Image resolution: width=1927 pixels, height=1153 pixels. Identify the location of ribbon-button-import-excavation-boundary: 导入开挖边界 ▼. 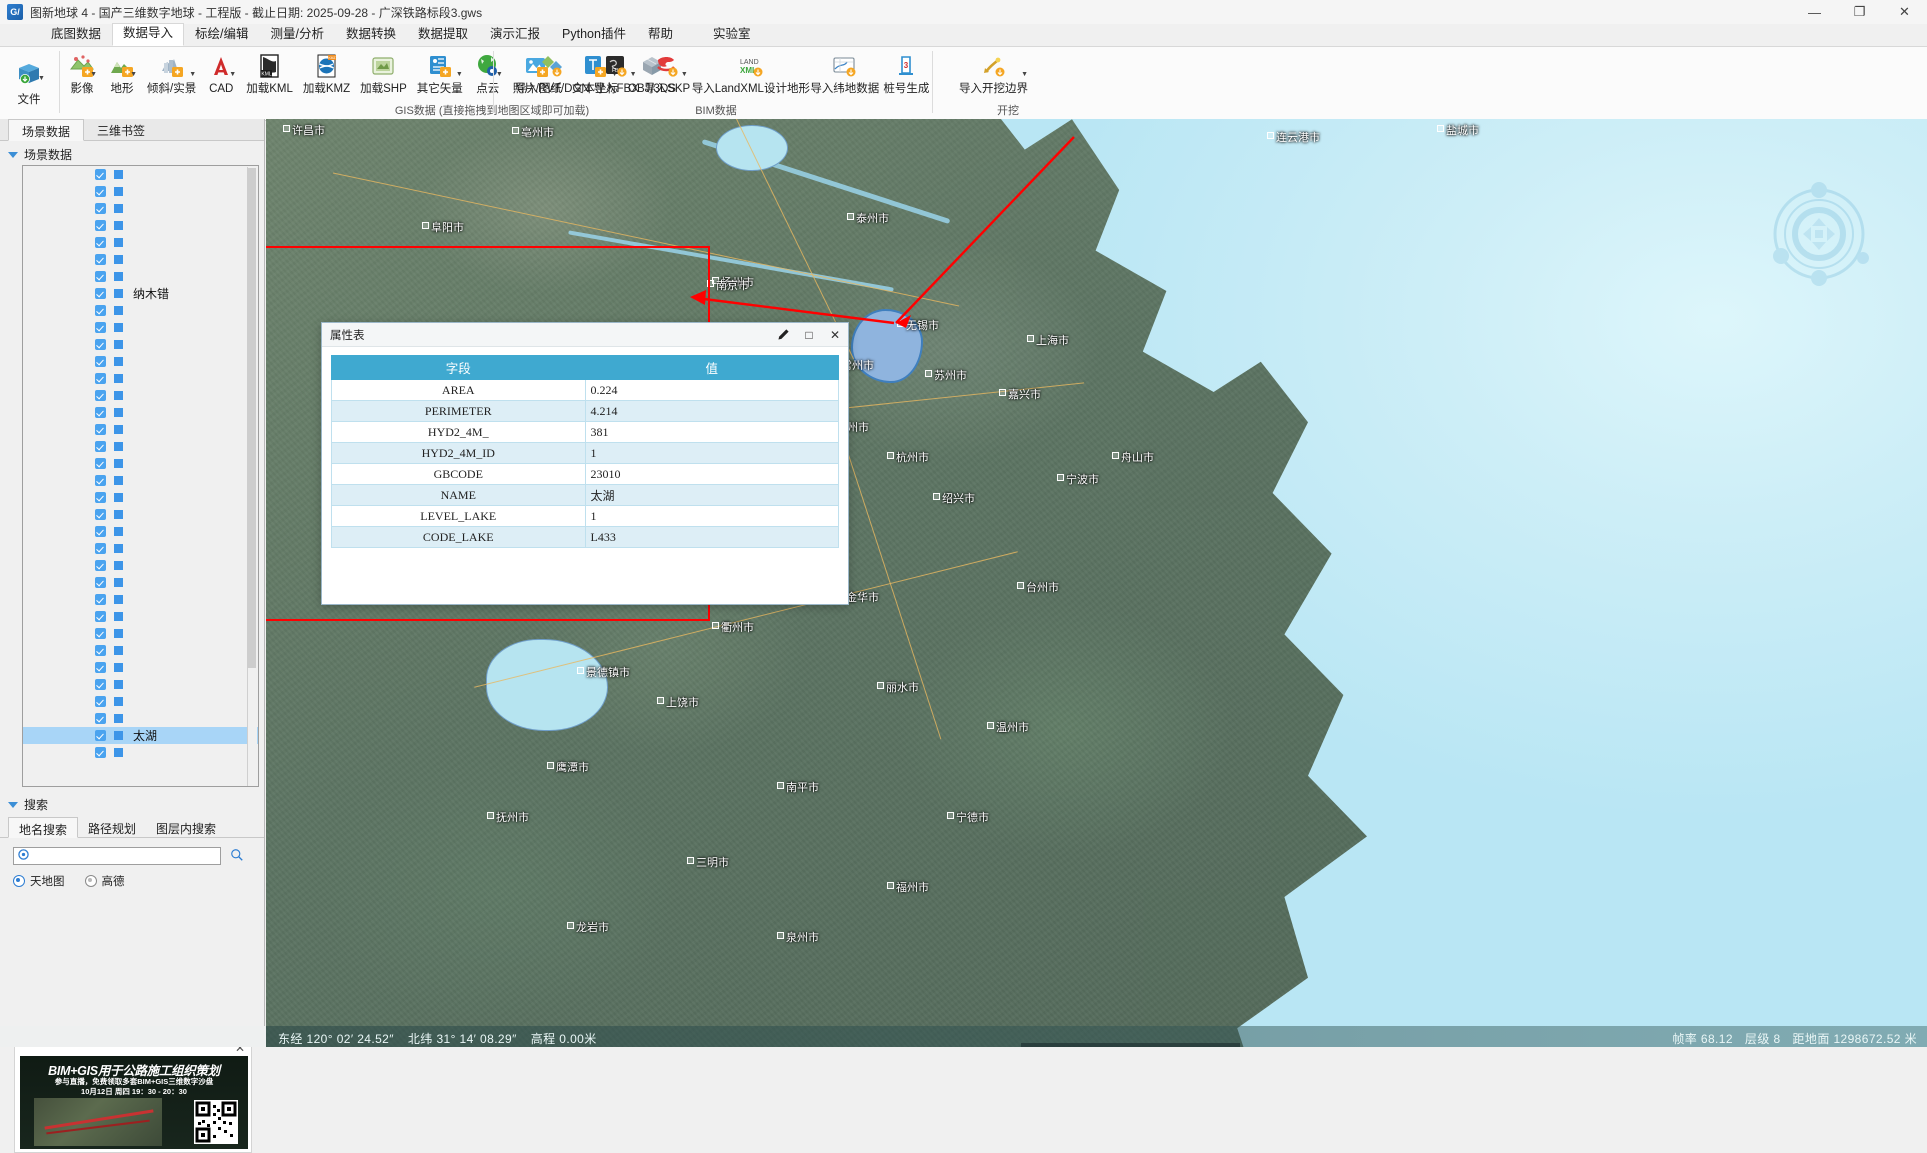
(993, 72).